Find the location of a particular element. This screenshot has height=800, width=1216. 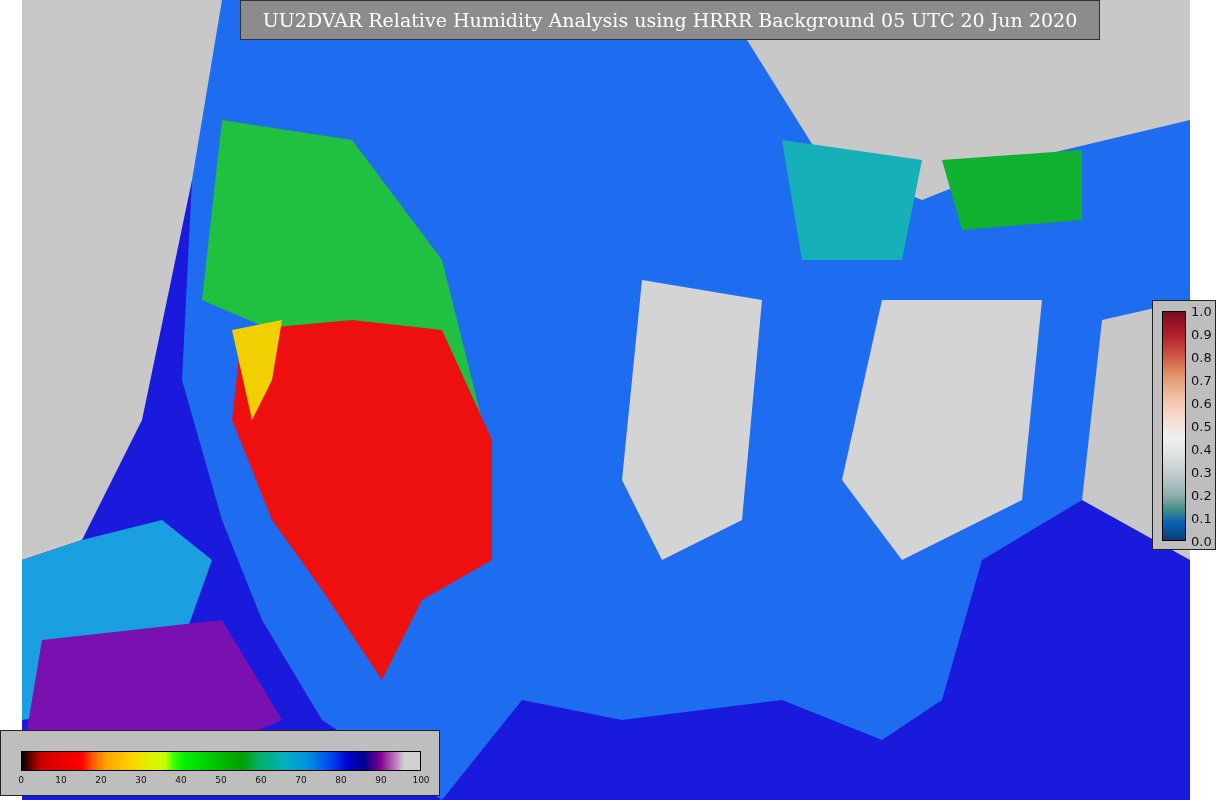

tick-label: 0.4 is located at coordinates (1201, 449).